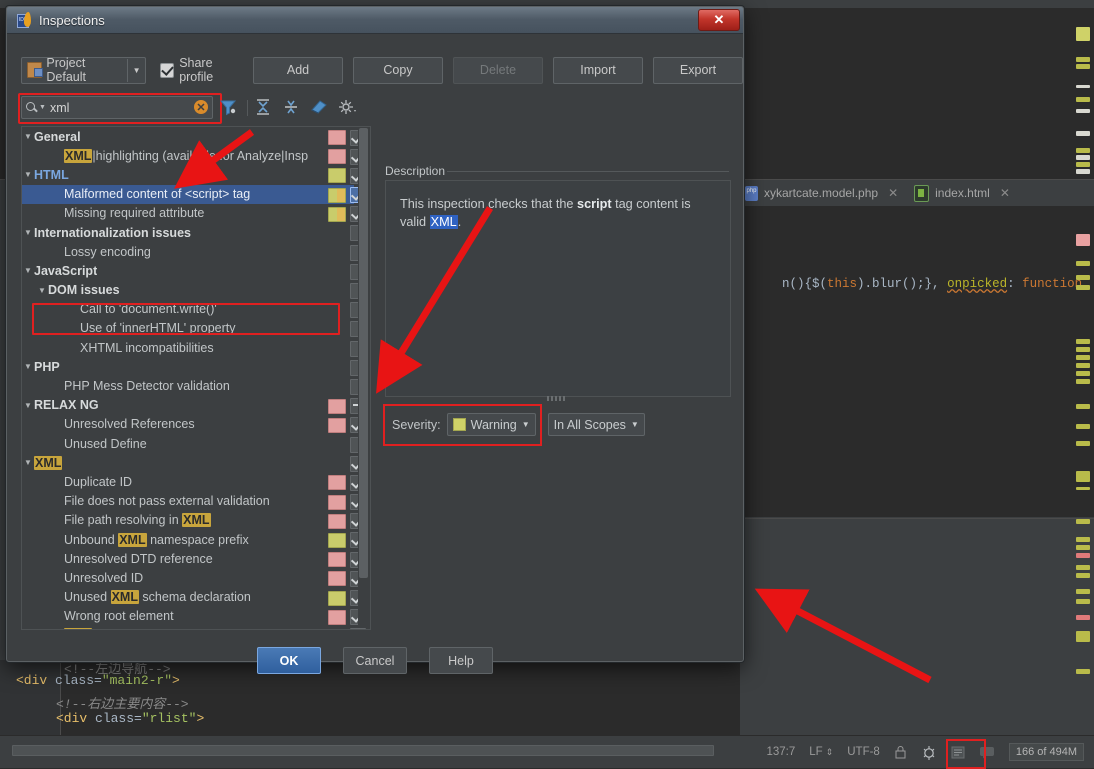  I want to click on copy-button: Copy, so click(398, 70).